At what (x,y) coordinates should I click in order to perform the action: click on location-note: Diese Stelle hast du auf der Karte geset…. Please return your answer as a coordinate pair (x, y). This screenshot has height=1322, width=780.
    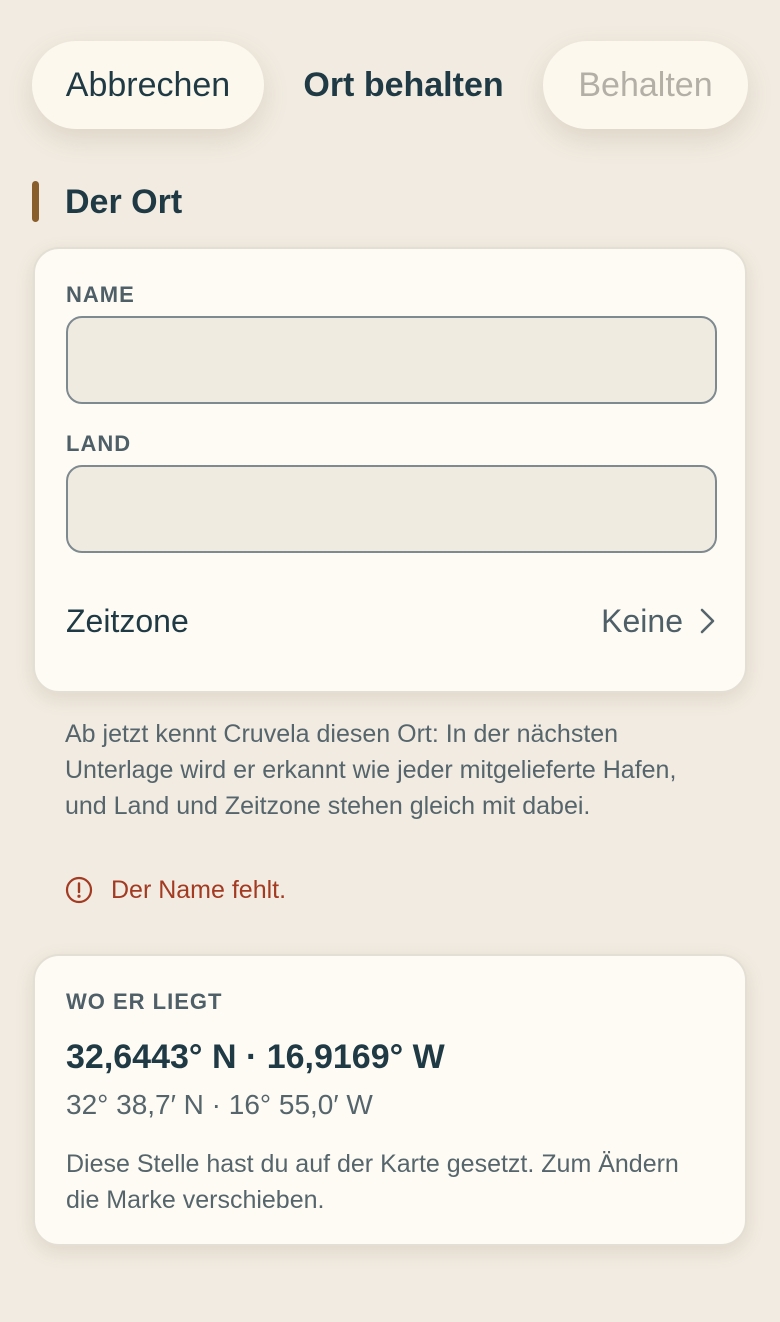
    Looking at the image, I should click on (372, 1182).